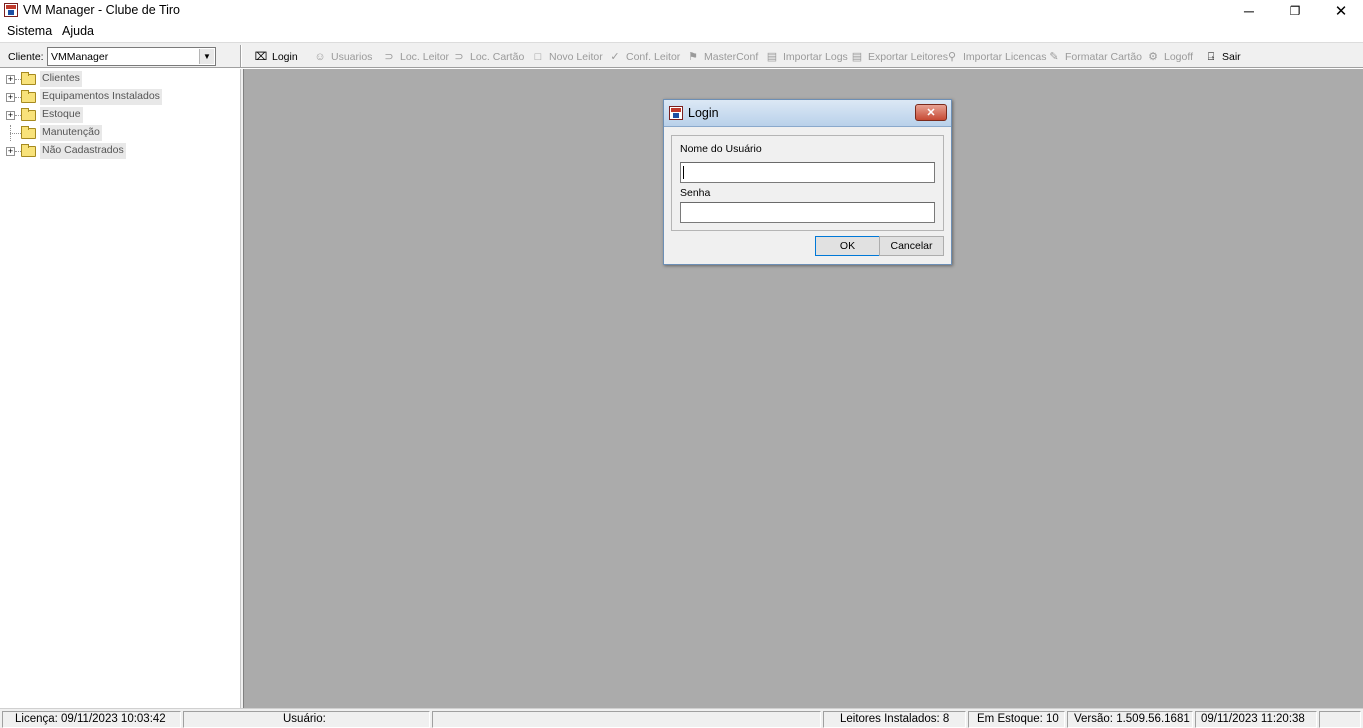  Describe the element at coordinates (61, 115) in the screenshot. I see `tree-node-label: Estoque` at that location.